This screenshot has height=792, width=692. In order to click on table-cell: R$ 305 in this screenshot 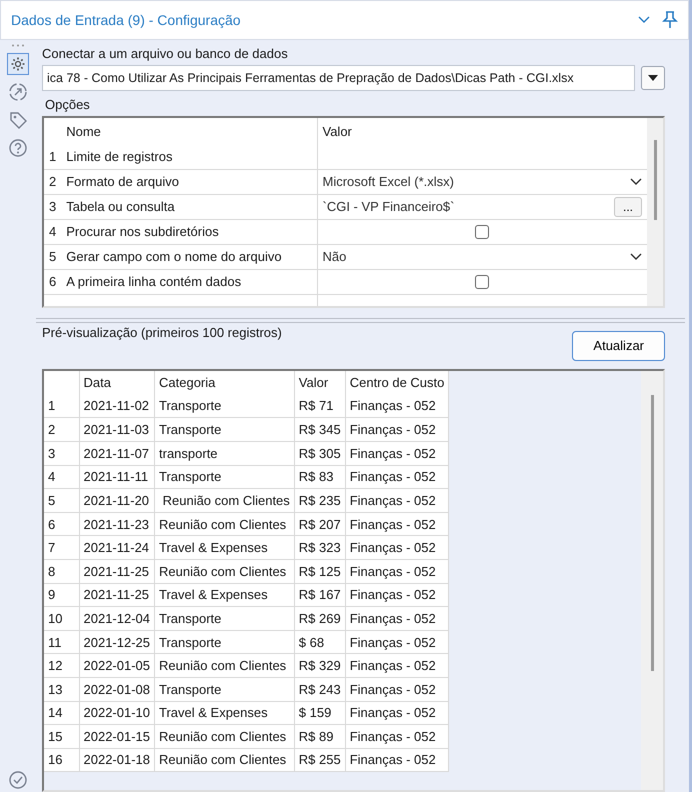, I will do `click(320, 453)`.